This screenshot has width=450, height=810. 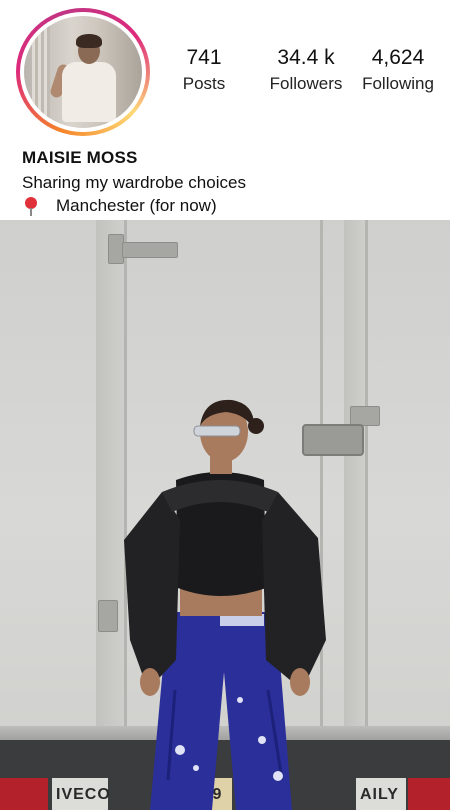 I want to click on profile-bio: Sharing my wardrobe choices, so click(x=134, y=182).